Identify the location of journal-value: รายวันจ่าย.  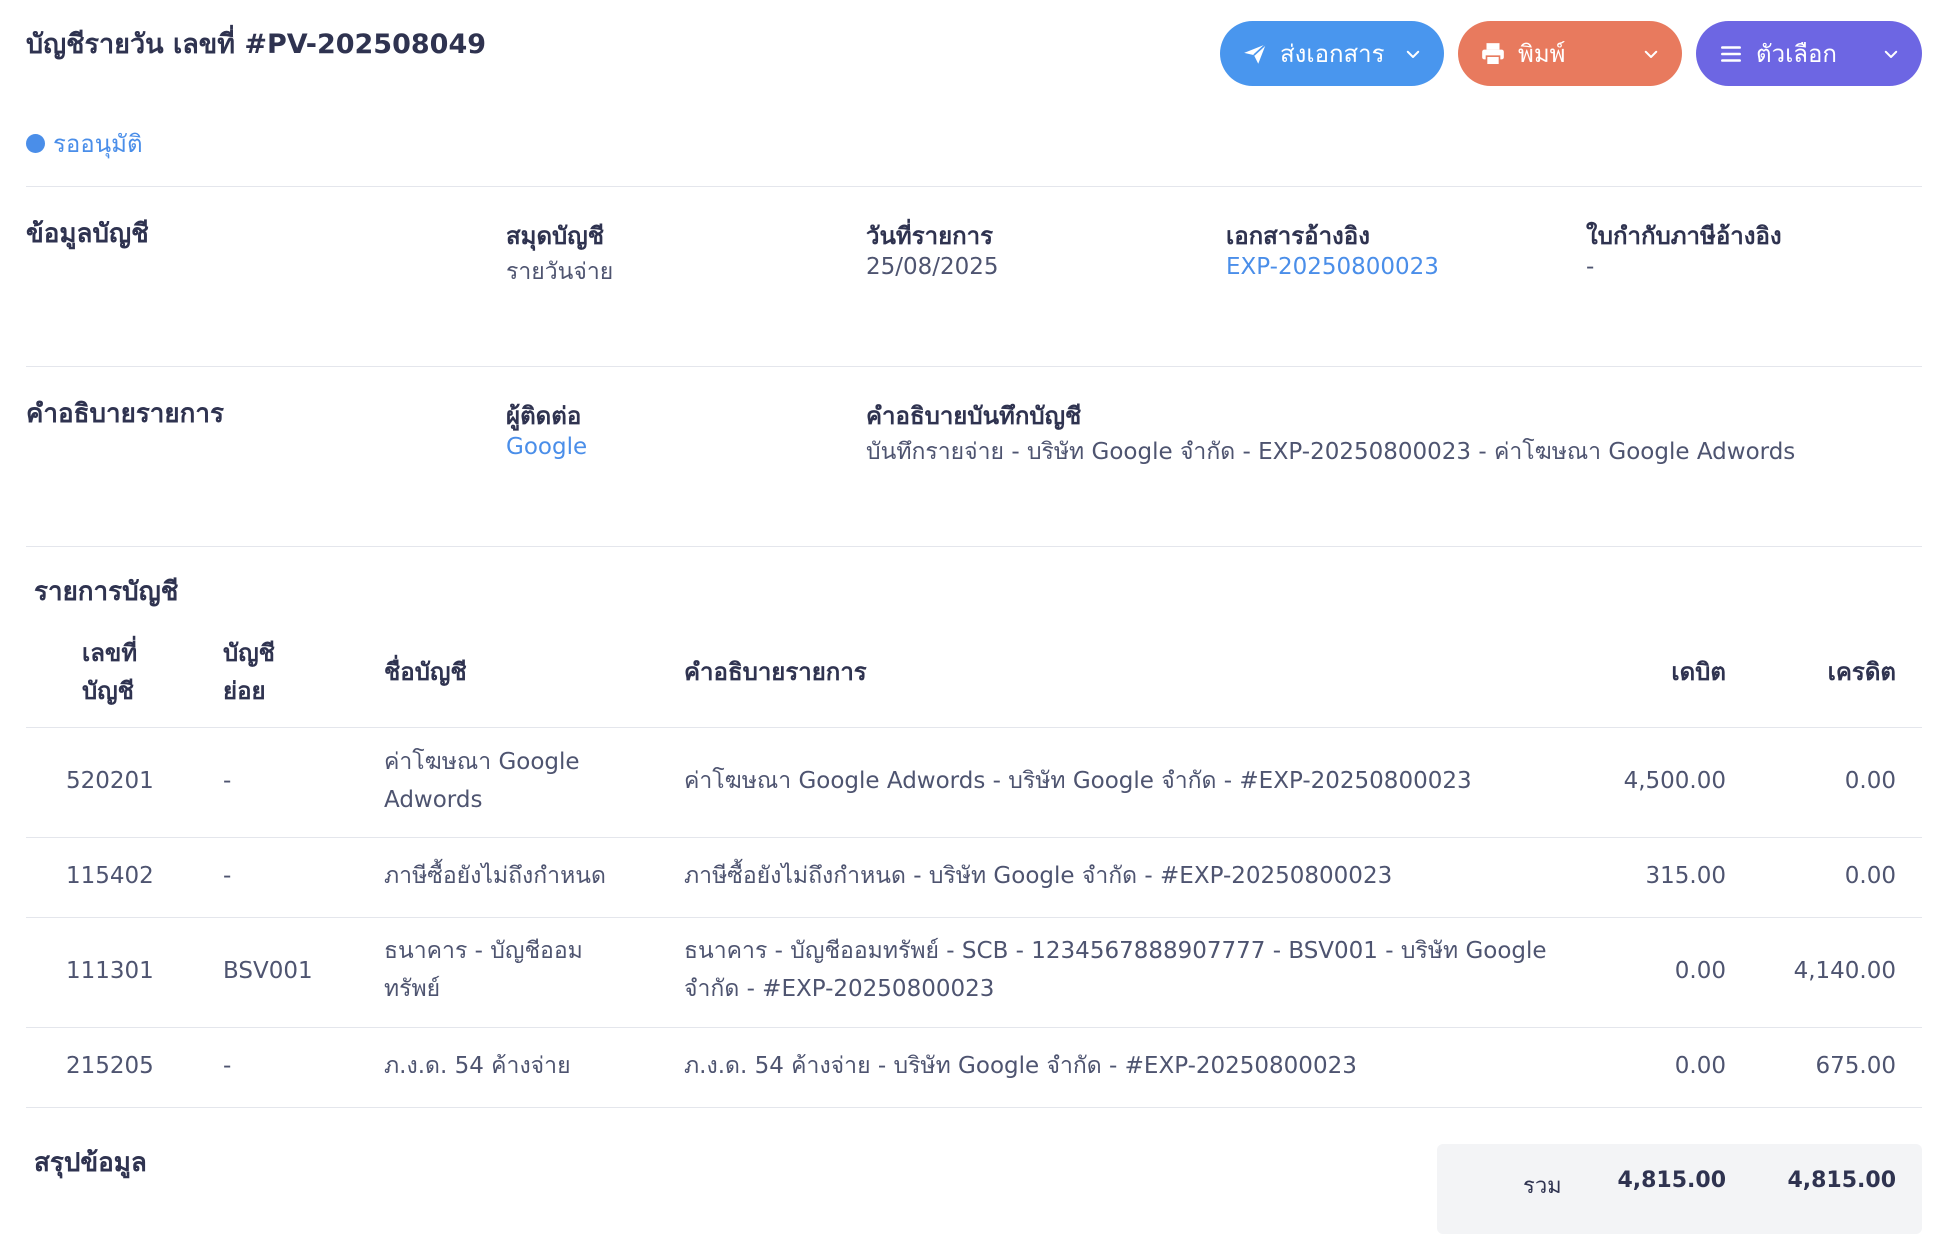
(560, 272).